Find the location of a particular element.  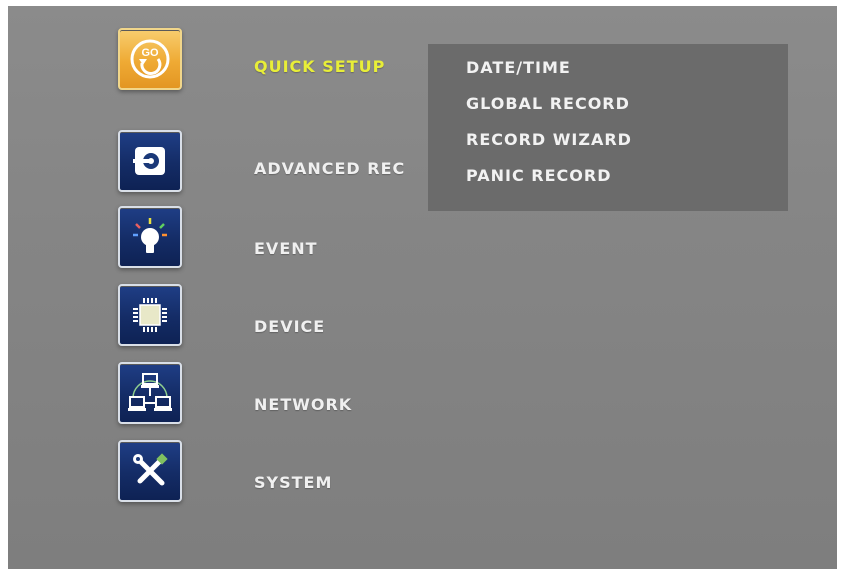

menu-item-device: DEVICE is located at coordinates (218, 319).